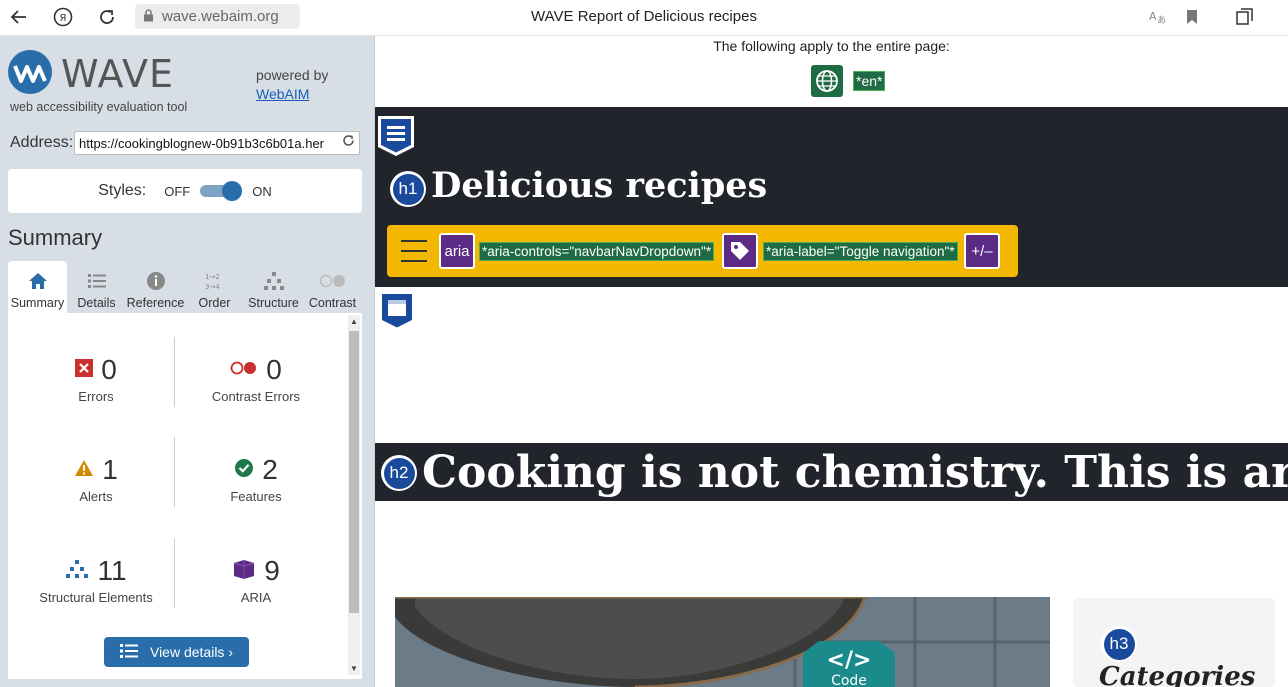  I want to click on categories-card: h3 Categories, so click(1174, 642).